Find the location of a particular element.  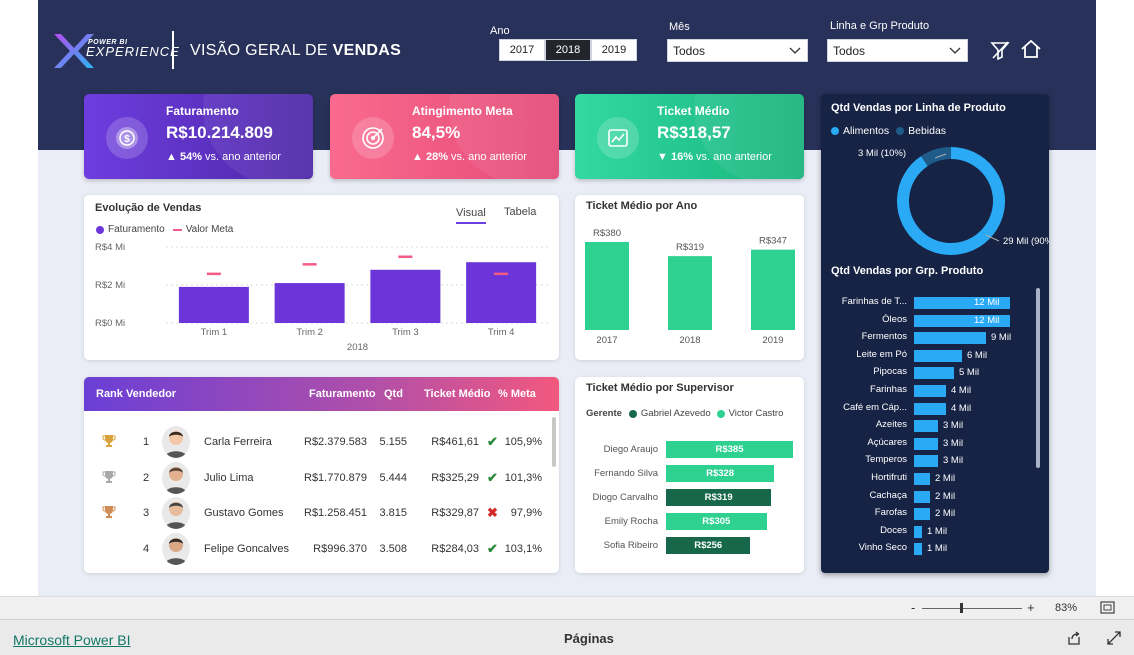

category-label: Emily Rocha is located at coordinates (631, 521).